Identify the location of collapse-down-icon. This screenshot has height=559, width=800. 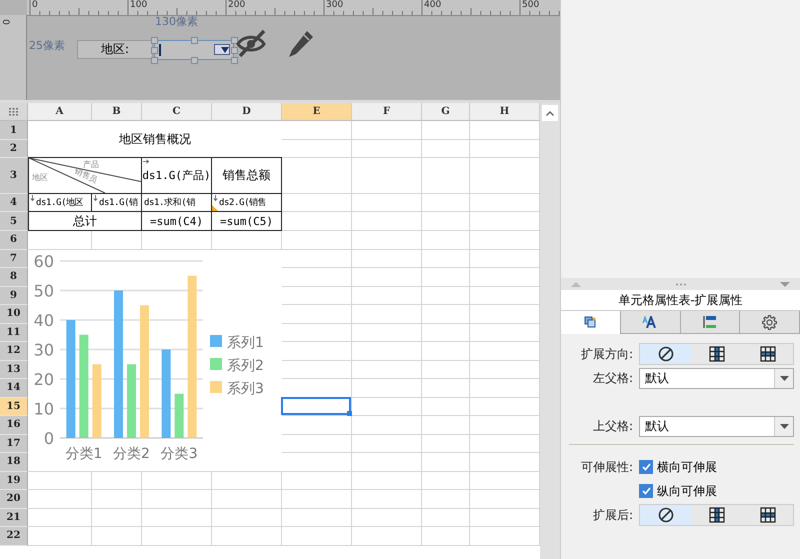
(785, 284).